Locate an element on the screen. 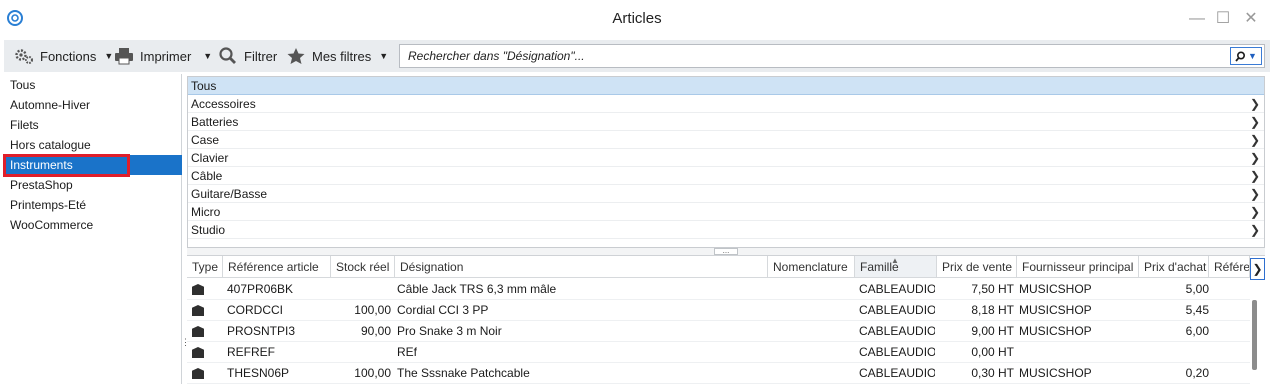 The width and height of the screenshot is (1274, 384). category-row: Accessoires ❯ is located at coordinates (726, 104).